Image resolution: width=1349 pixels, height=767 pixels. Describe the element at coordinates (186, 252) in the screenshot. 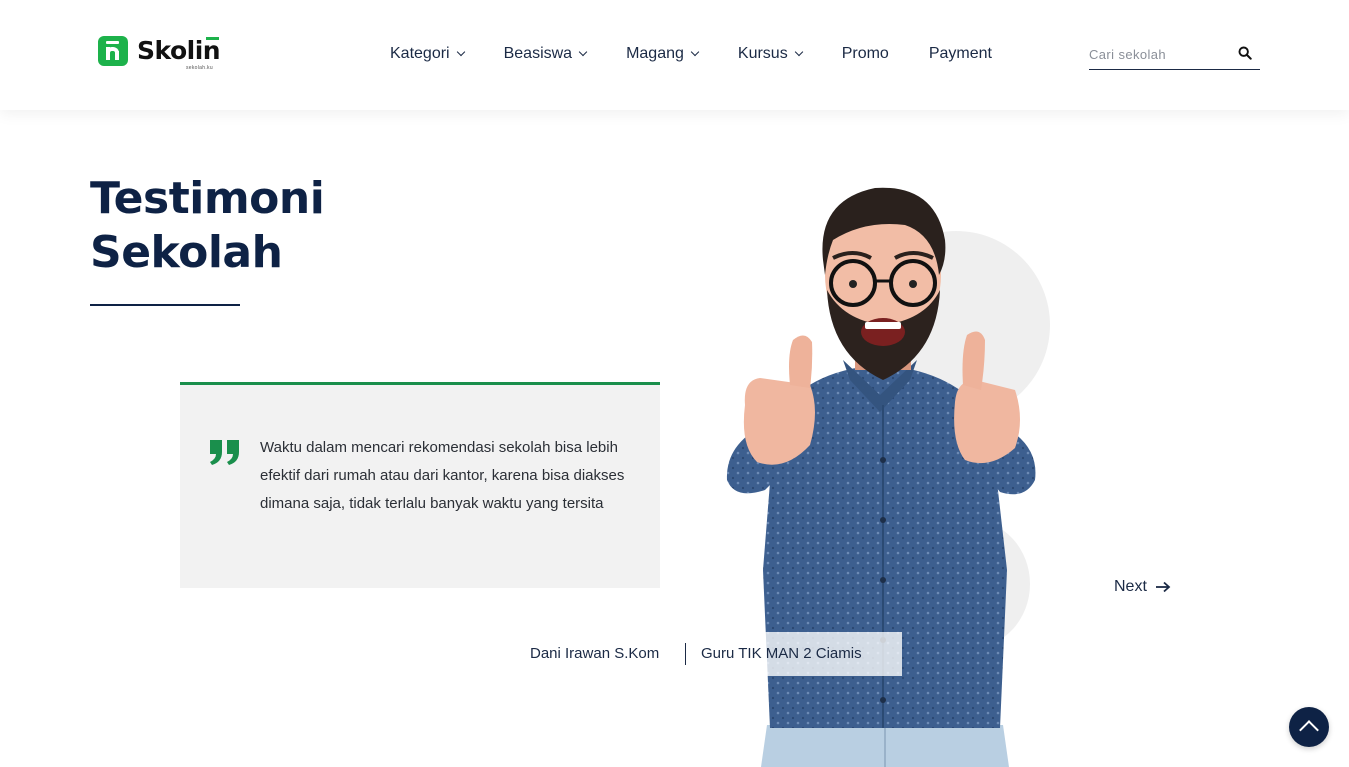

I see `section-title-line-2: Sekolah` at that location.